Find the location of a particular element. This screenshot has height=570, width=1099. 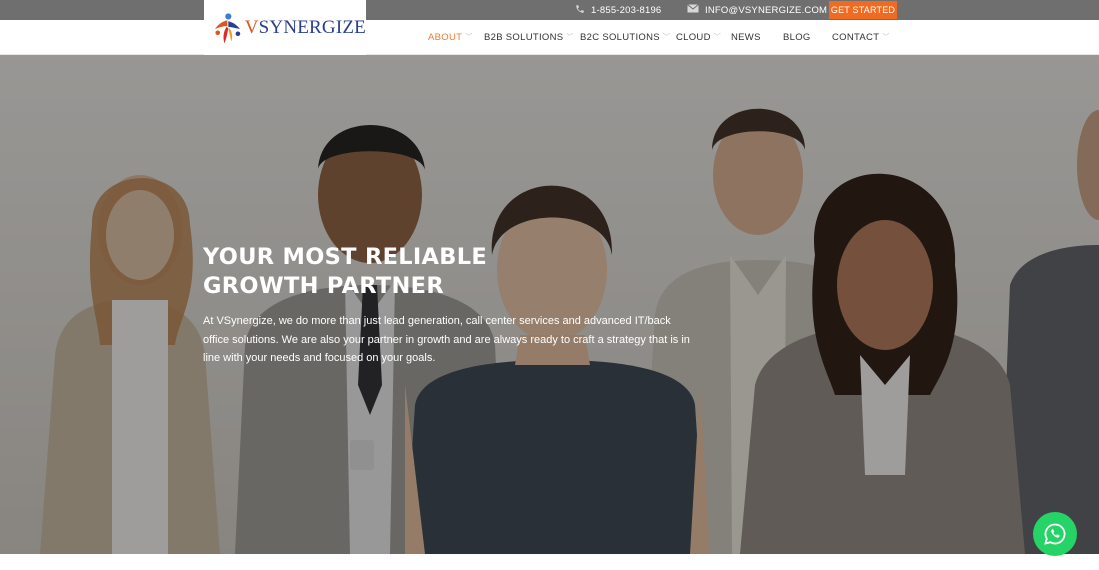

nav-item-blog: BLOG is located at coordinates (797, 37).